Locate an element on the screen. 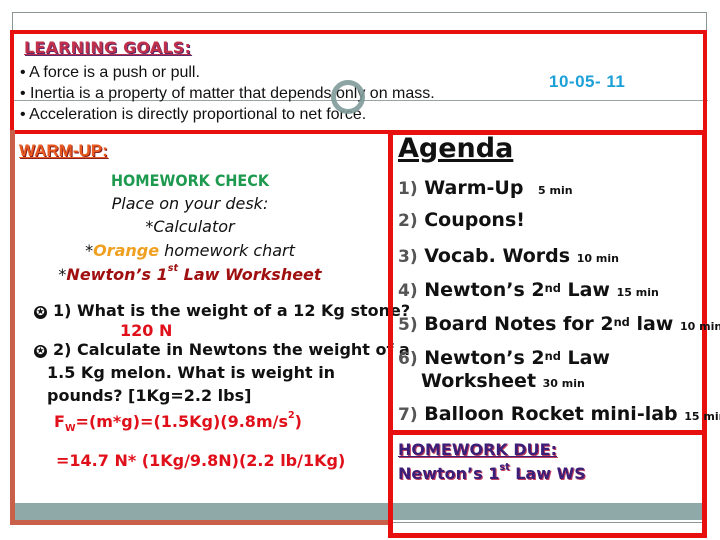 The width and height of the screenshot is (720, 540). agenda-title: Agenda is located at coordinates (456, 148).